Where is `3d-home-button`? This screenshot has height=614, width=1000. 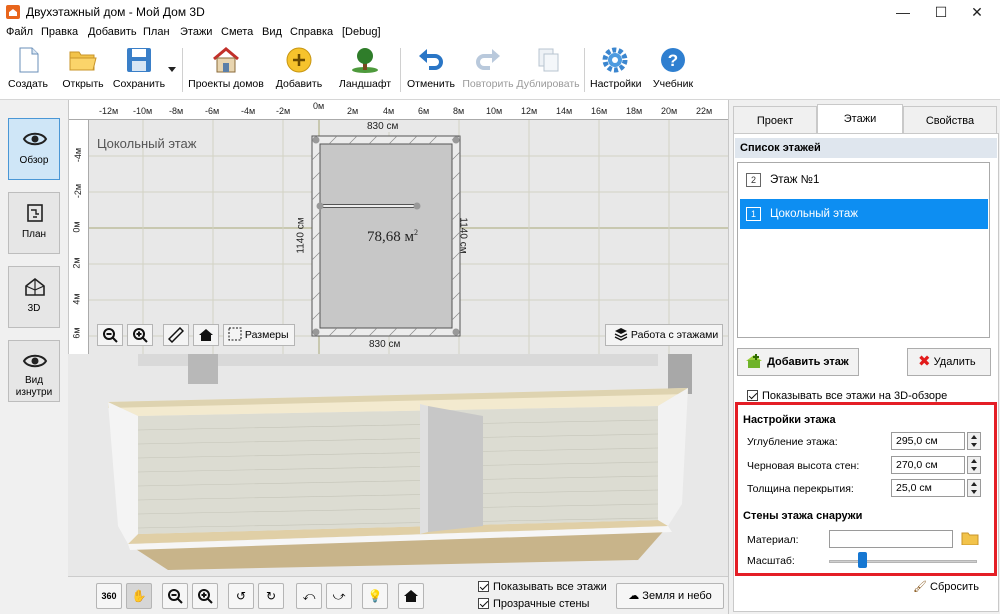
3d-home-button is located at coordinates (411, 596).